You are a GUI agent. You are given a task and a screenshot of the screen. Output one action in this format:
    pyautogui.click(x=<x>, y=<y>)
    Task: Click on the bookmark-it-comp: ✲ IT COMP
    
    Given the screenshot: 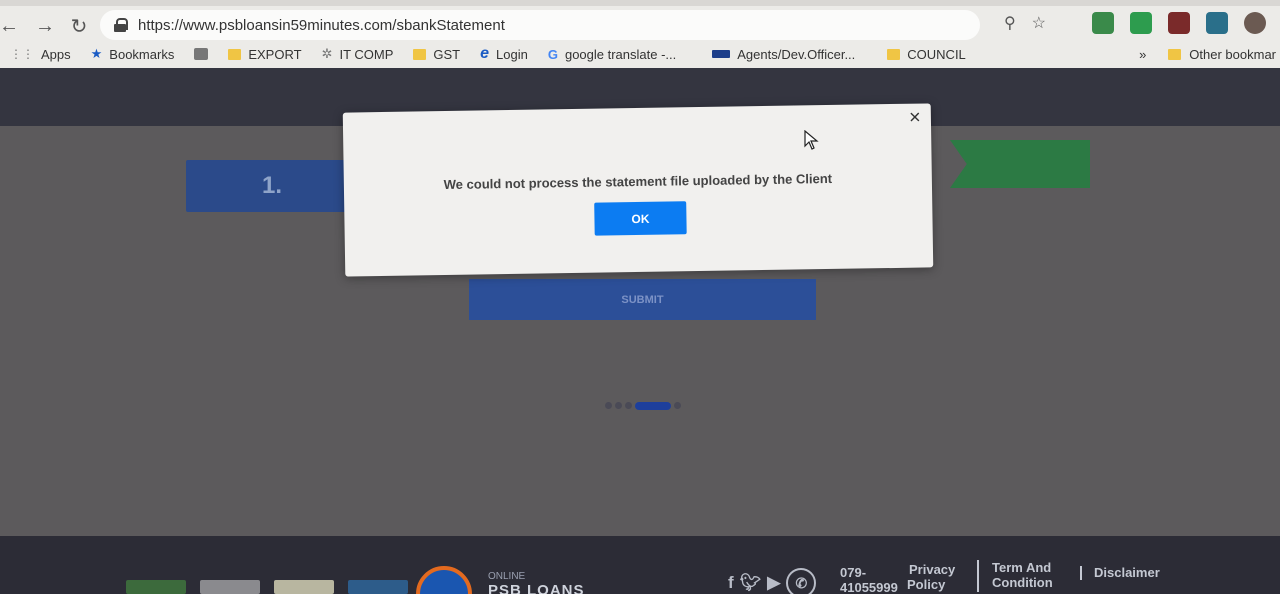 What is the action you would take?
    pyautogui.click(x=358, y=54)
    